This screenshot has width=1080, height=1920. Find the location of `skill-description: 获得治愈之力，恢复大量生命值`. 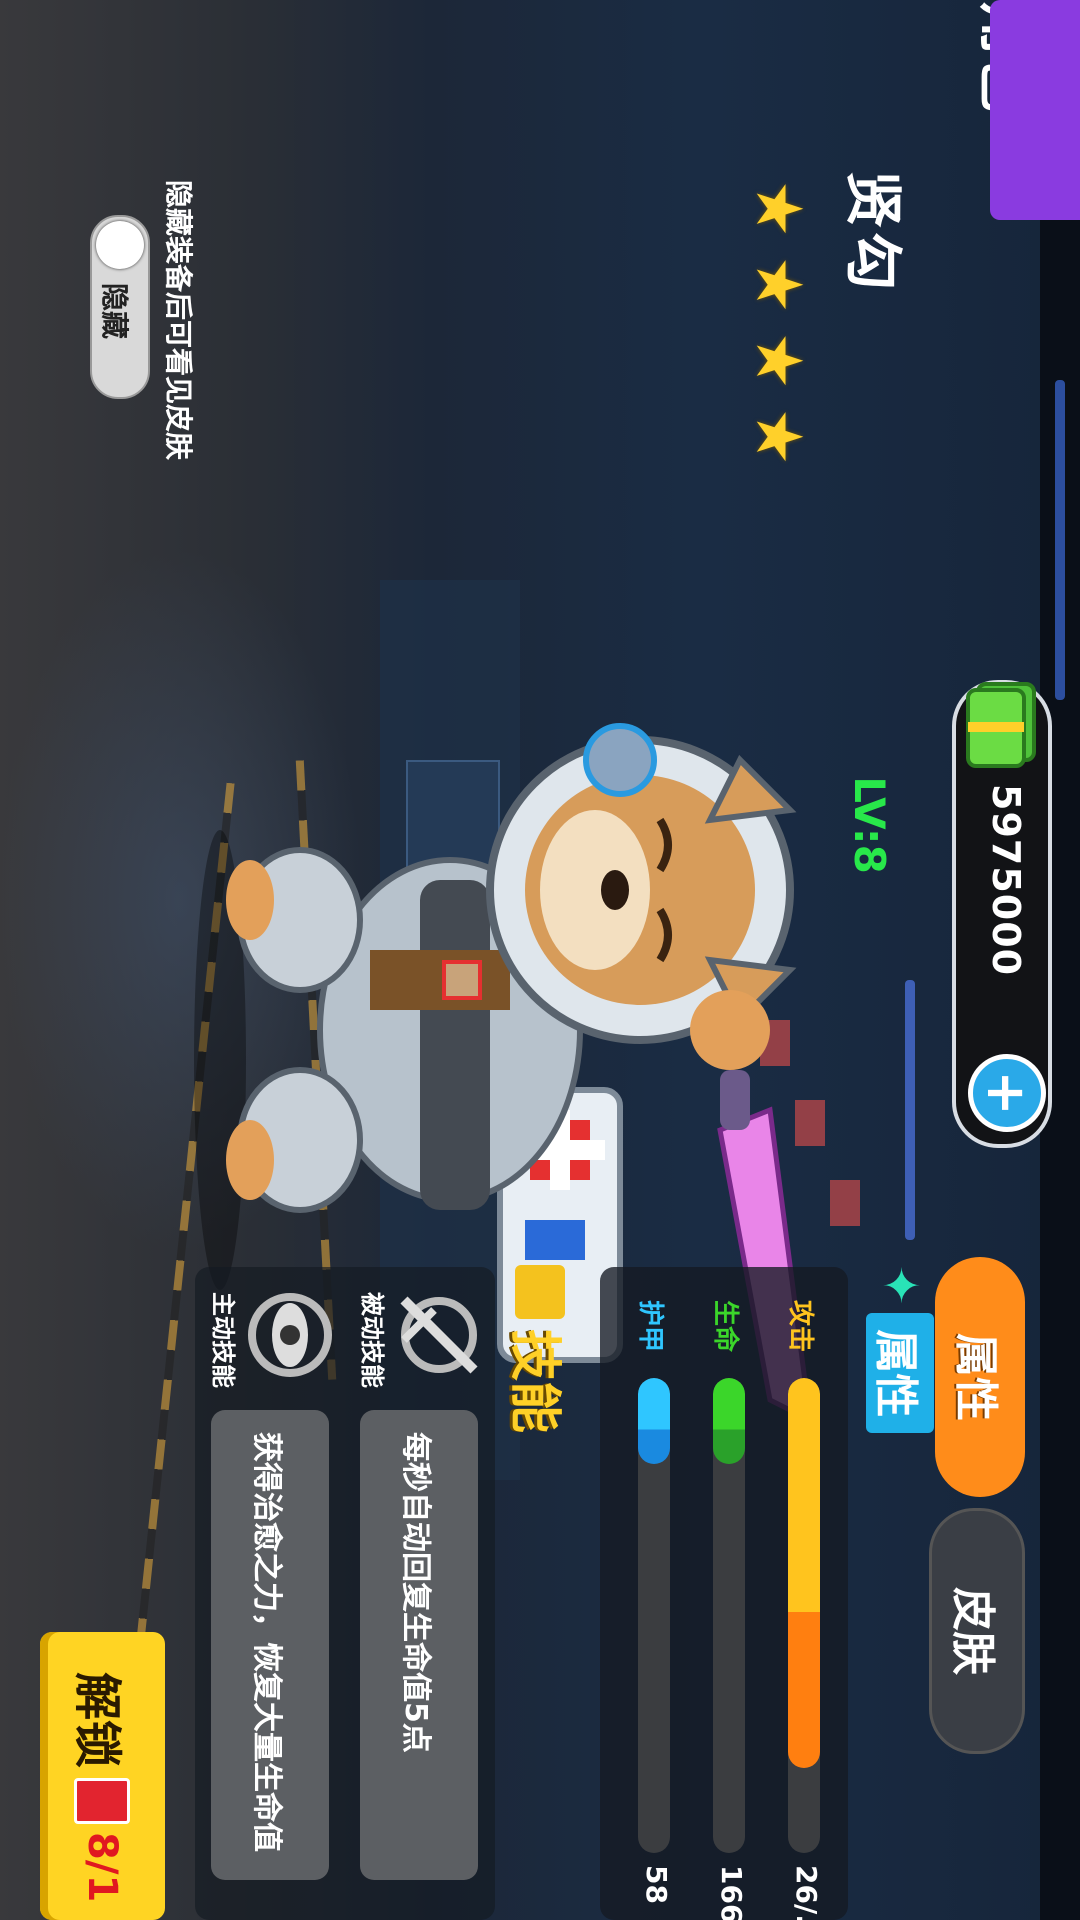

skill-description: 获得治愈之力，恢复大量生命值 is located at coordinates (270, 1645).